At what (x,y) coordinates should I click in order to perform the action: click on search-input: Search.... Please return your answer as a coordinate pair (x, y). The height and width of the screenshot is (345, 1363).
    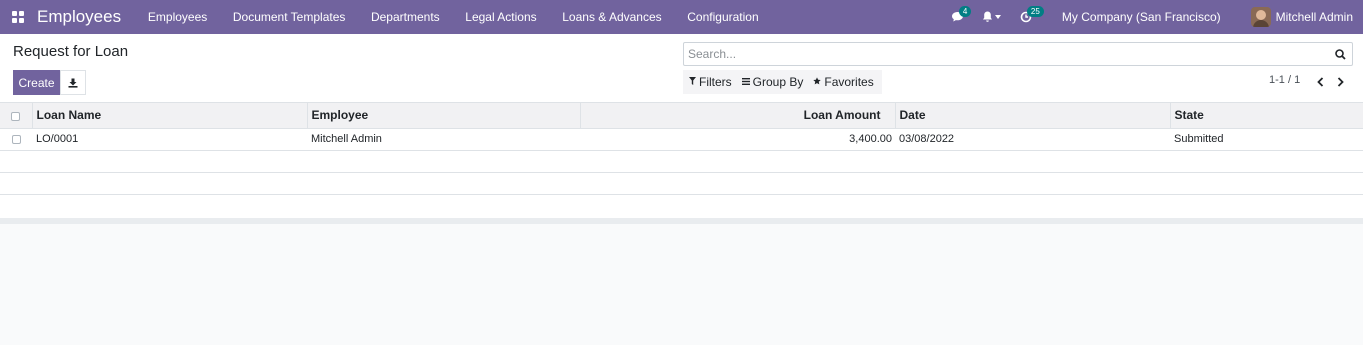
    Looking at the image, I should click on (1009, 54).